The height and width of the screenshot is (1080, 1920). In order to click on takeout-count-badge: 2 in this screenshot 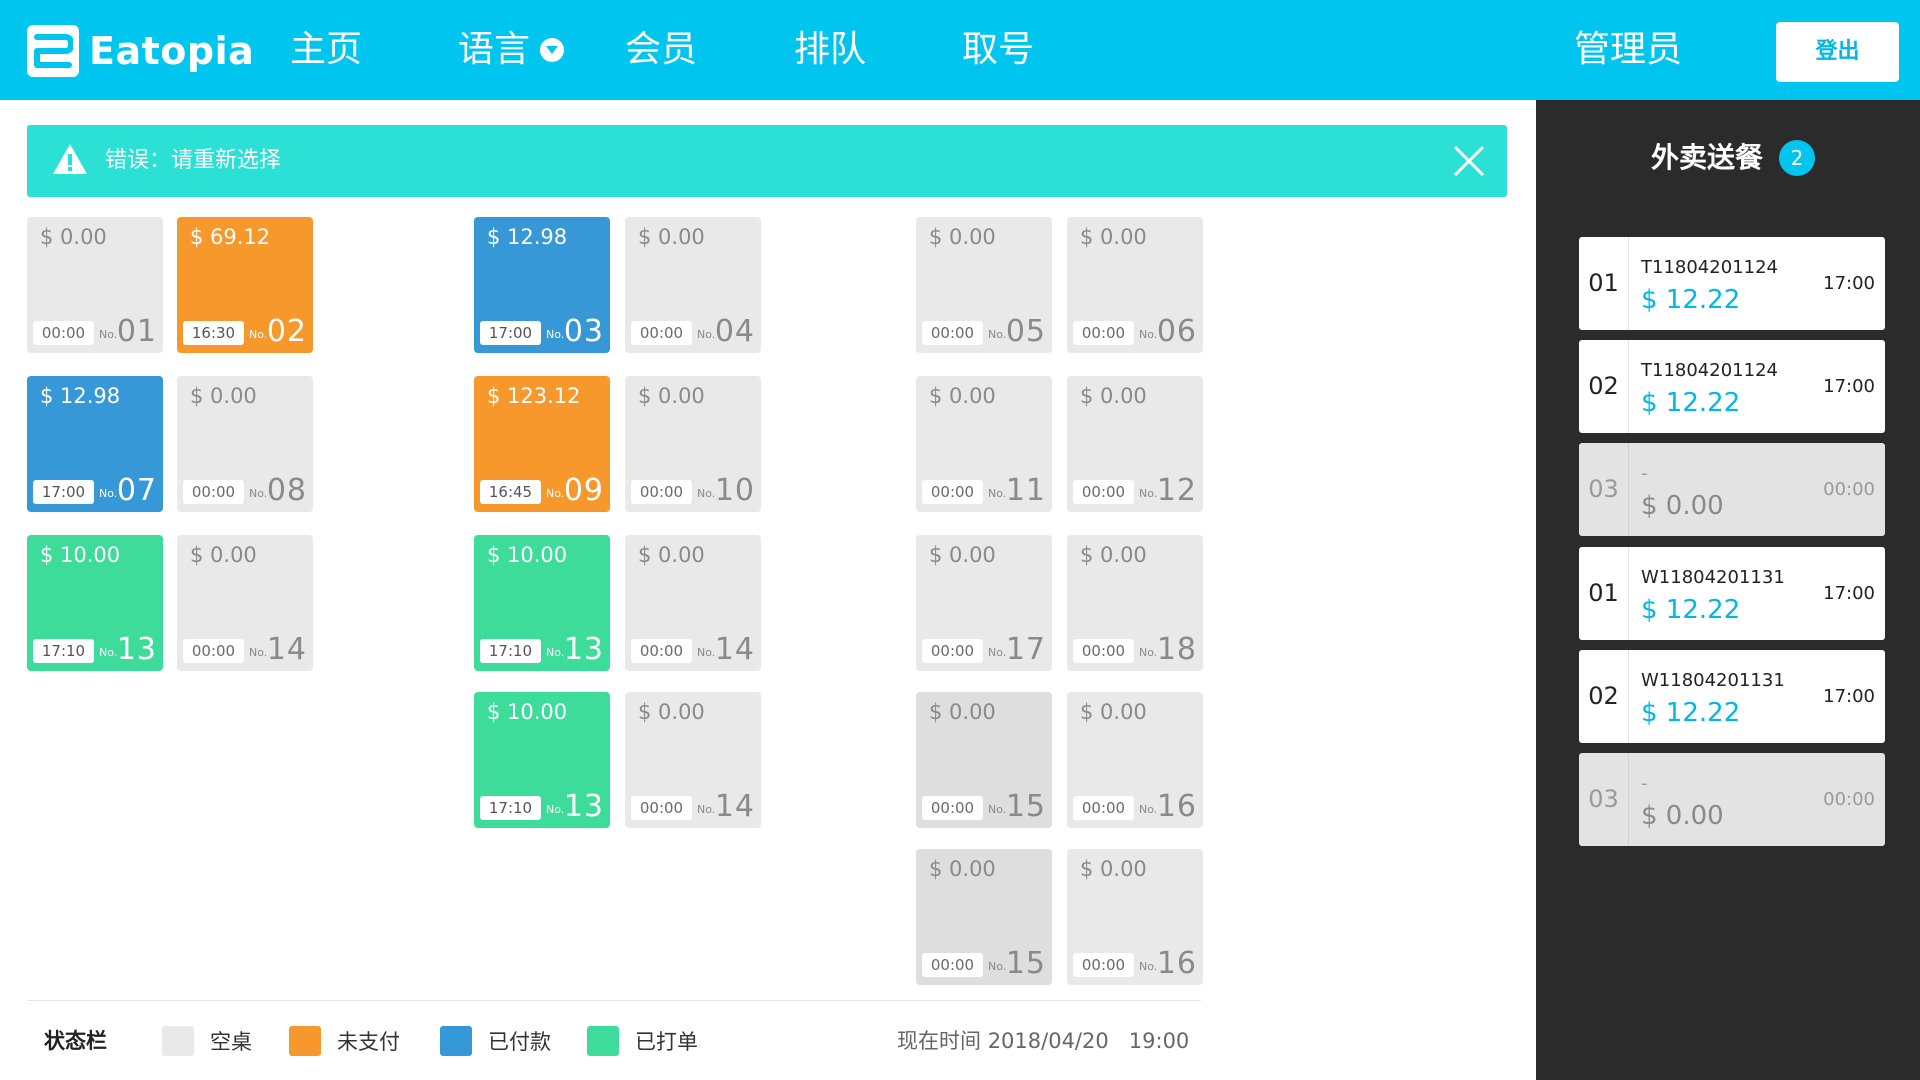, I will do `click(1797, 158)`.